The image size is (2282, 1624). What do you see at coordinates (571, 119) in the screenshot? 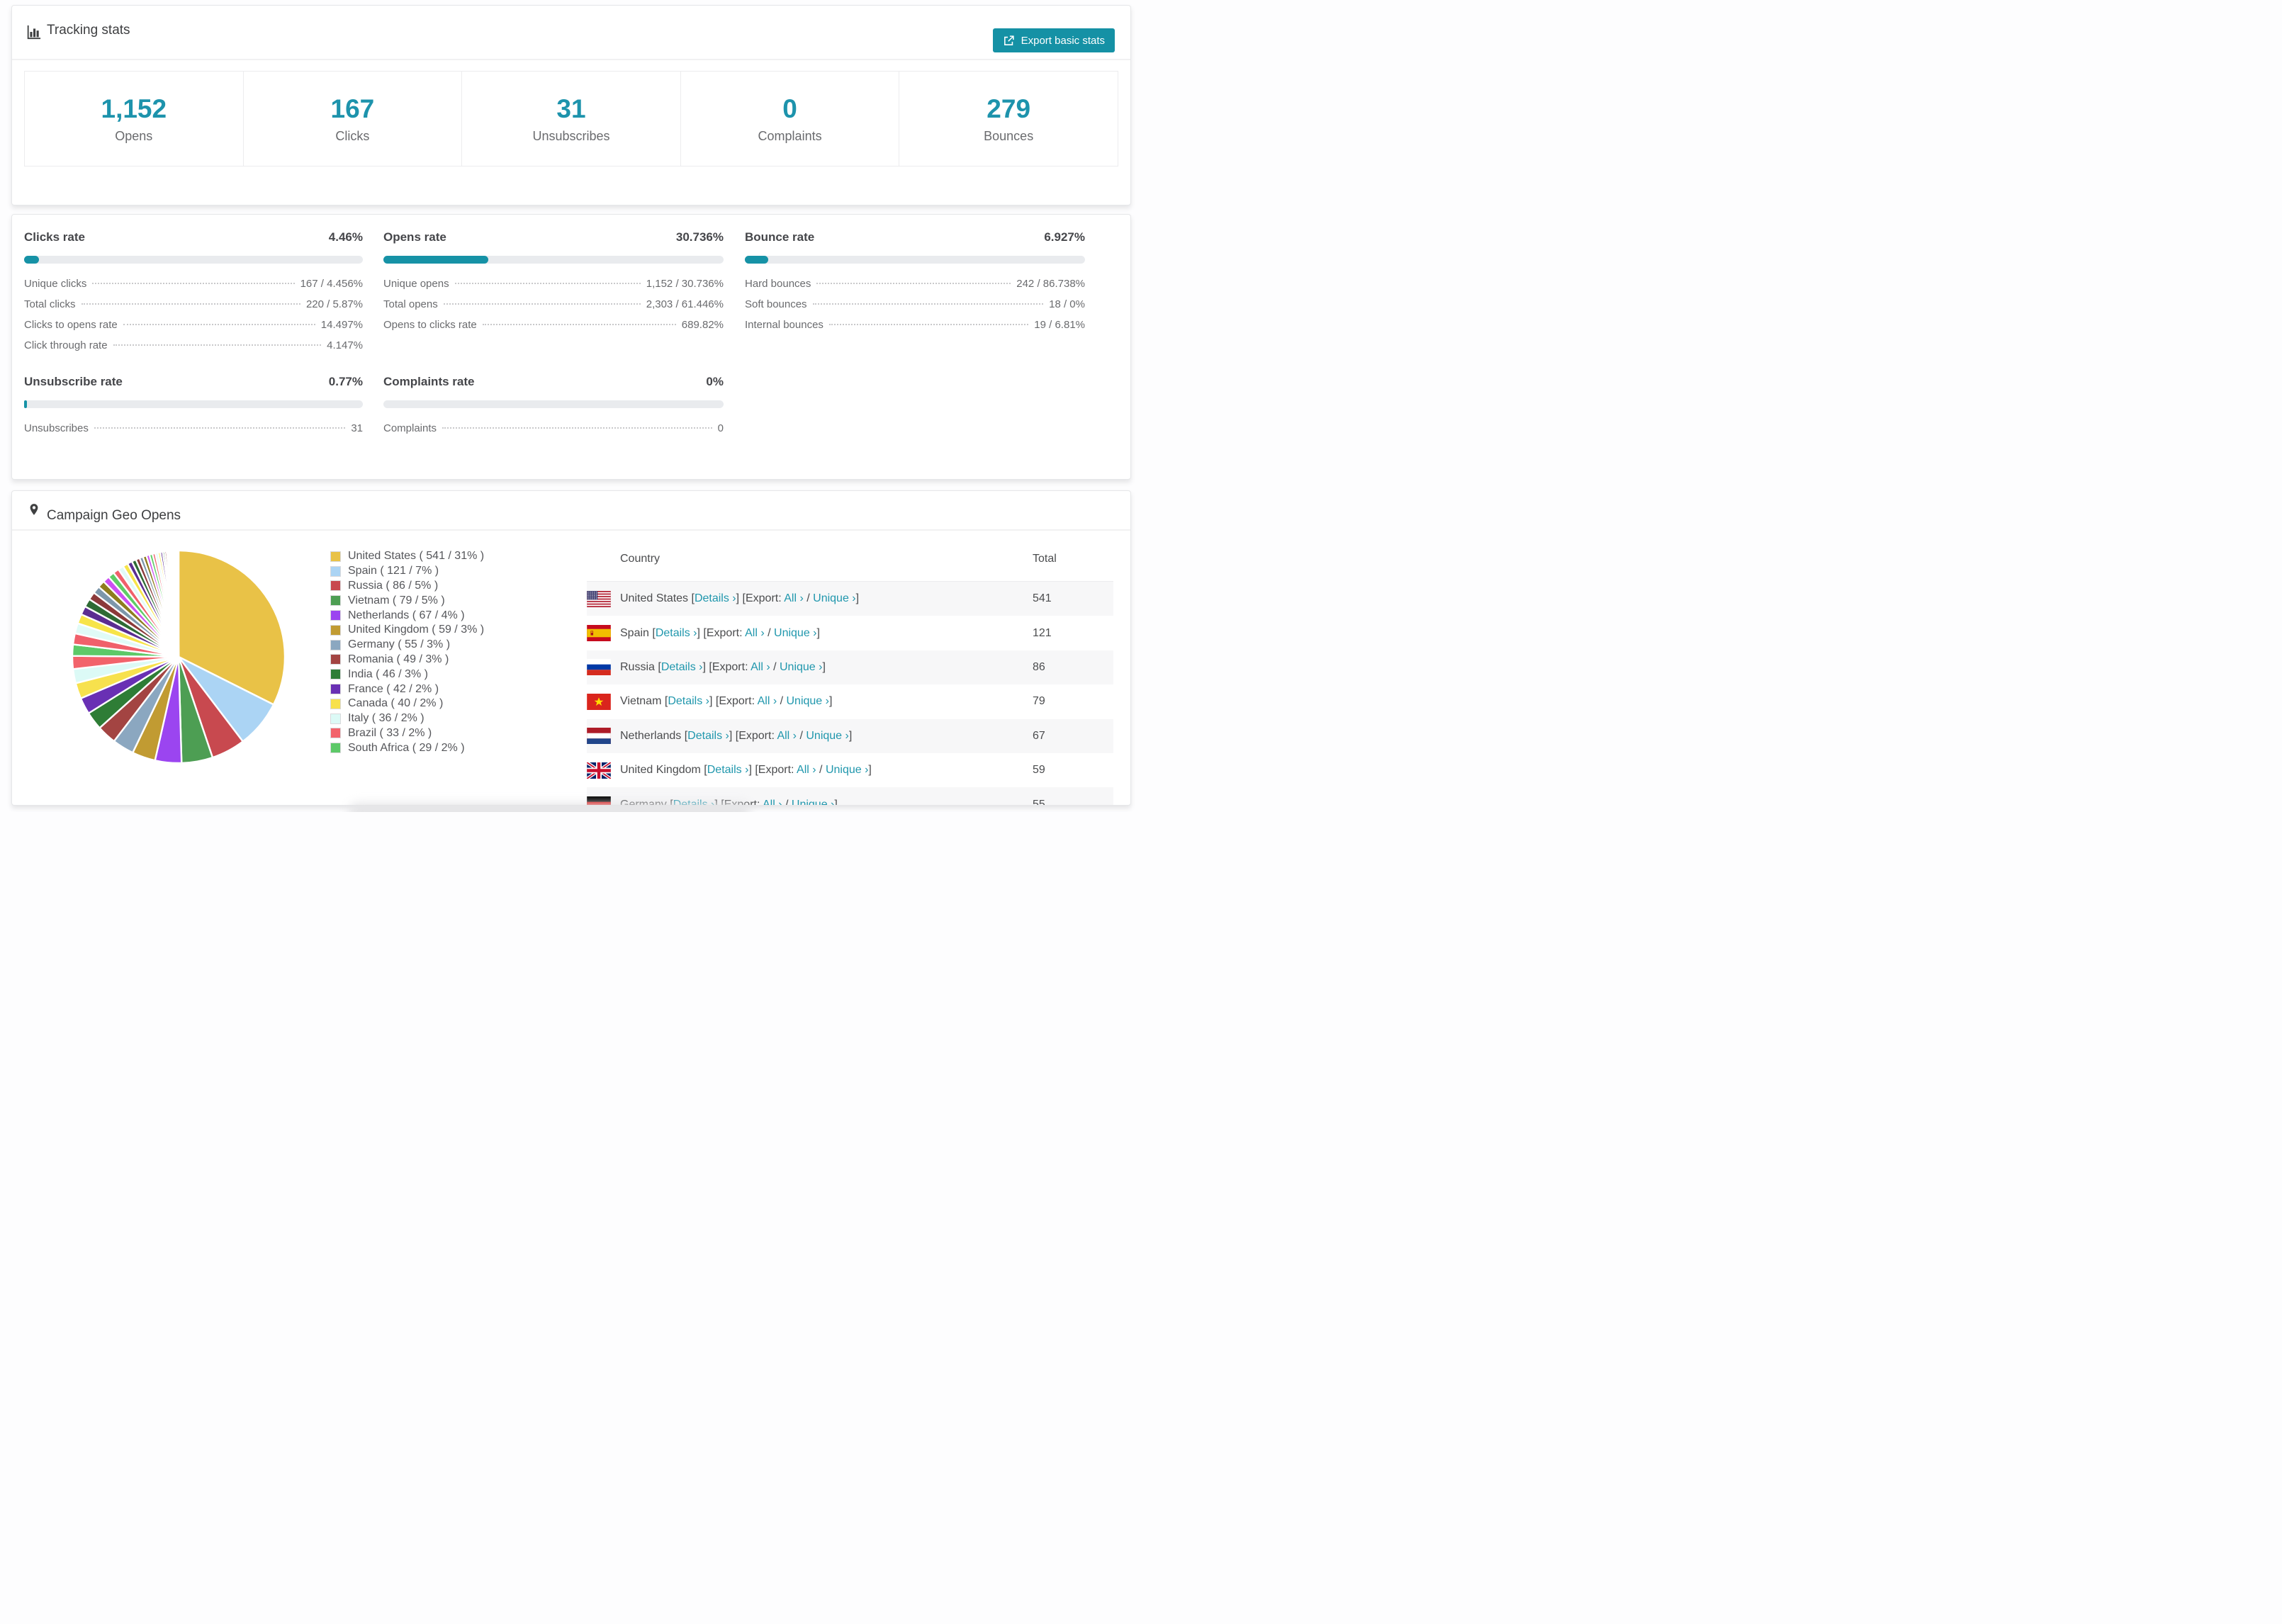
I see `stat-unsubscribes: 31 Unsubscribes` at bounding box center [571, 119].